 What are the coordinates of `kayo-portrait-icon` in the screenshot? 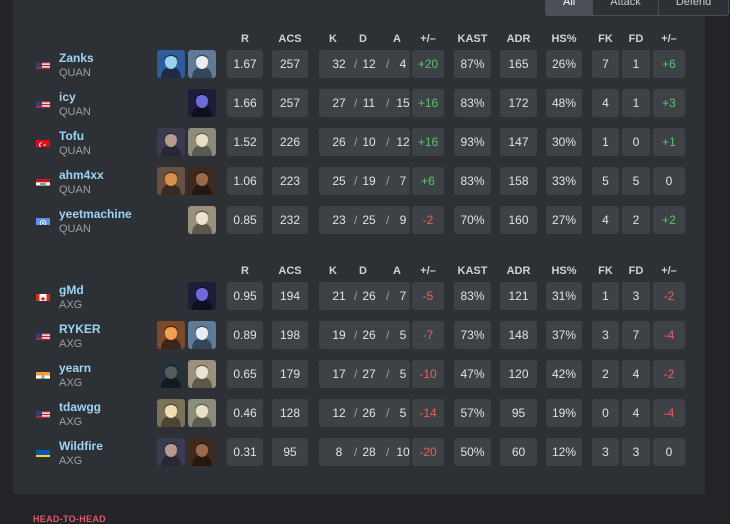 It's located at (171, 335).